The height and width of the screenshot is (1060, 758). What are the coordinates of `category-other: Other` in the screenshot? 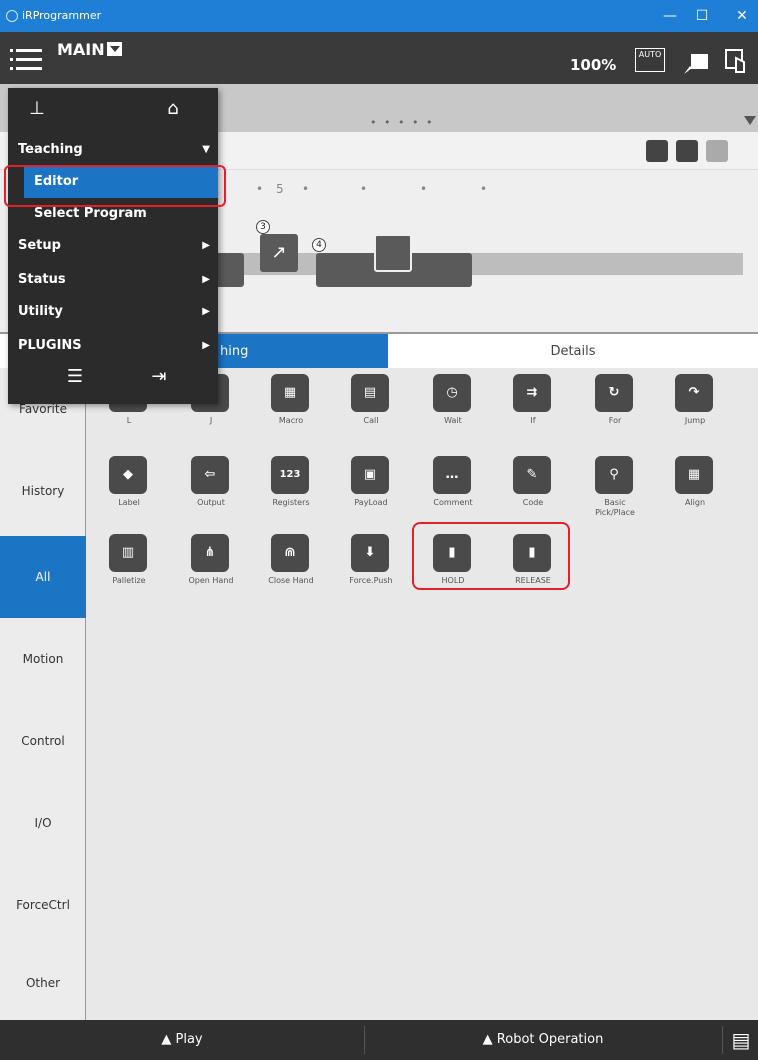 It's located at (43, 983).